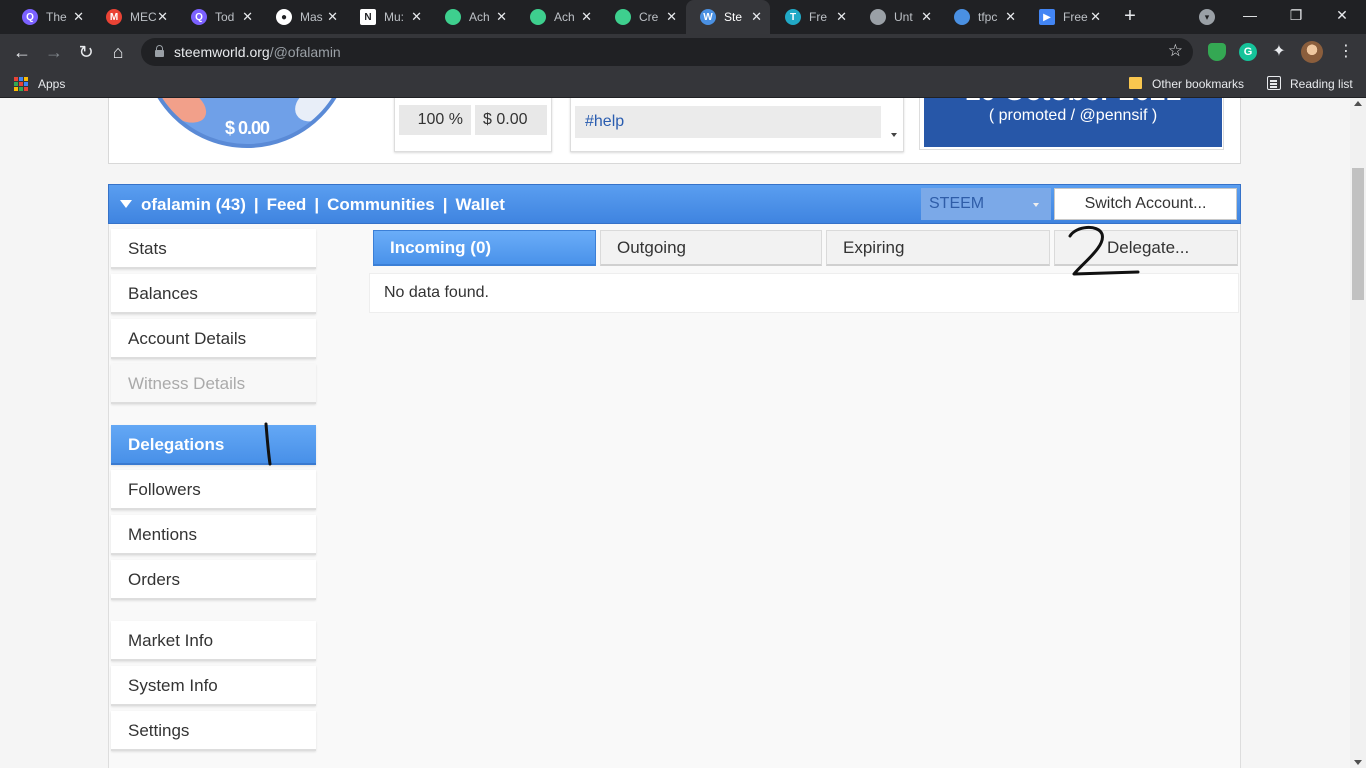 The image size is (1366, 768). I want to click on vote-value: $ 0.00, so click(511, 120).